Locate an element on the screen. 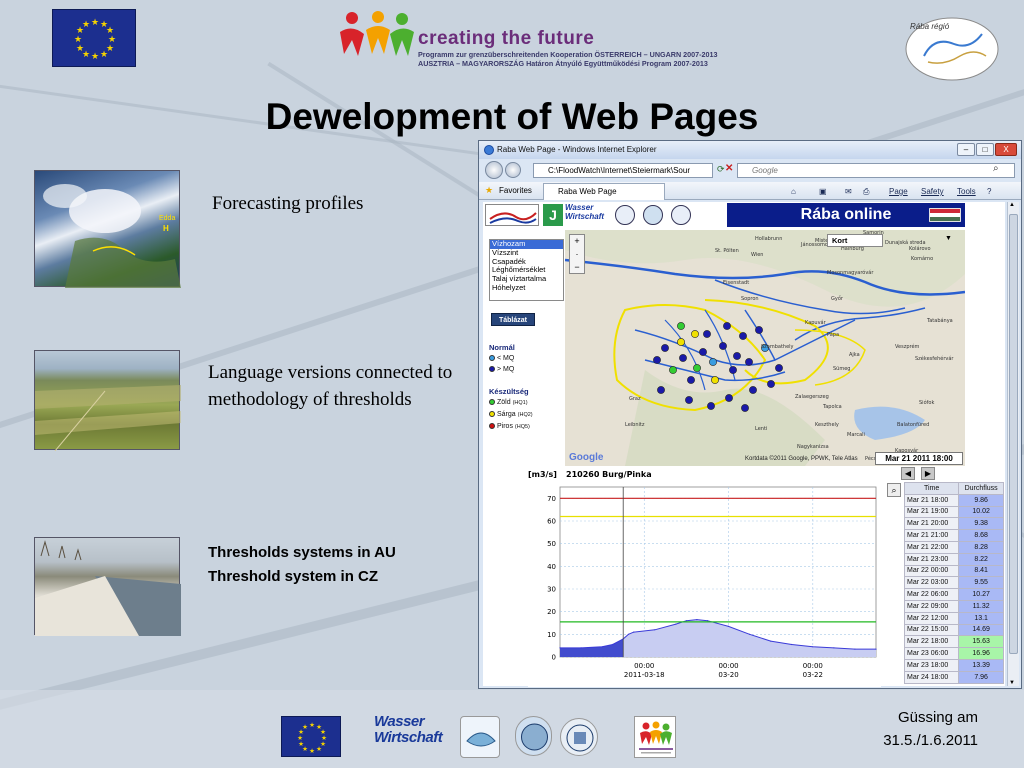 The height and width of the screenshot is (768, 1024). map-type-select: Kort is located at coordinates (855, 240).